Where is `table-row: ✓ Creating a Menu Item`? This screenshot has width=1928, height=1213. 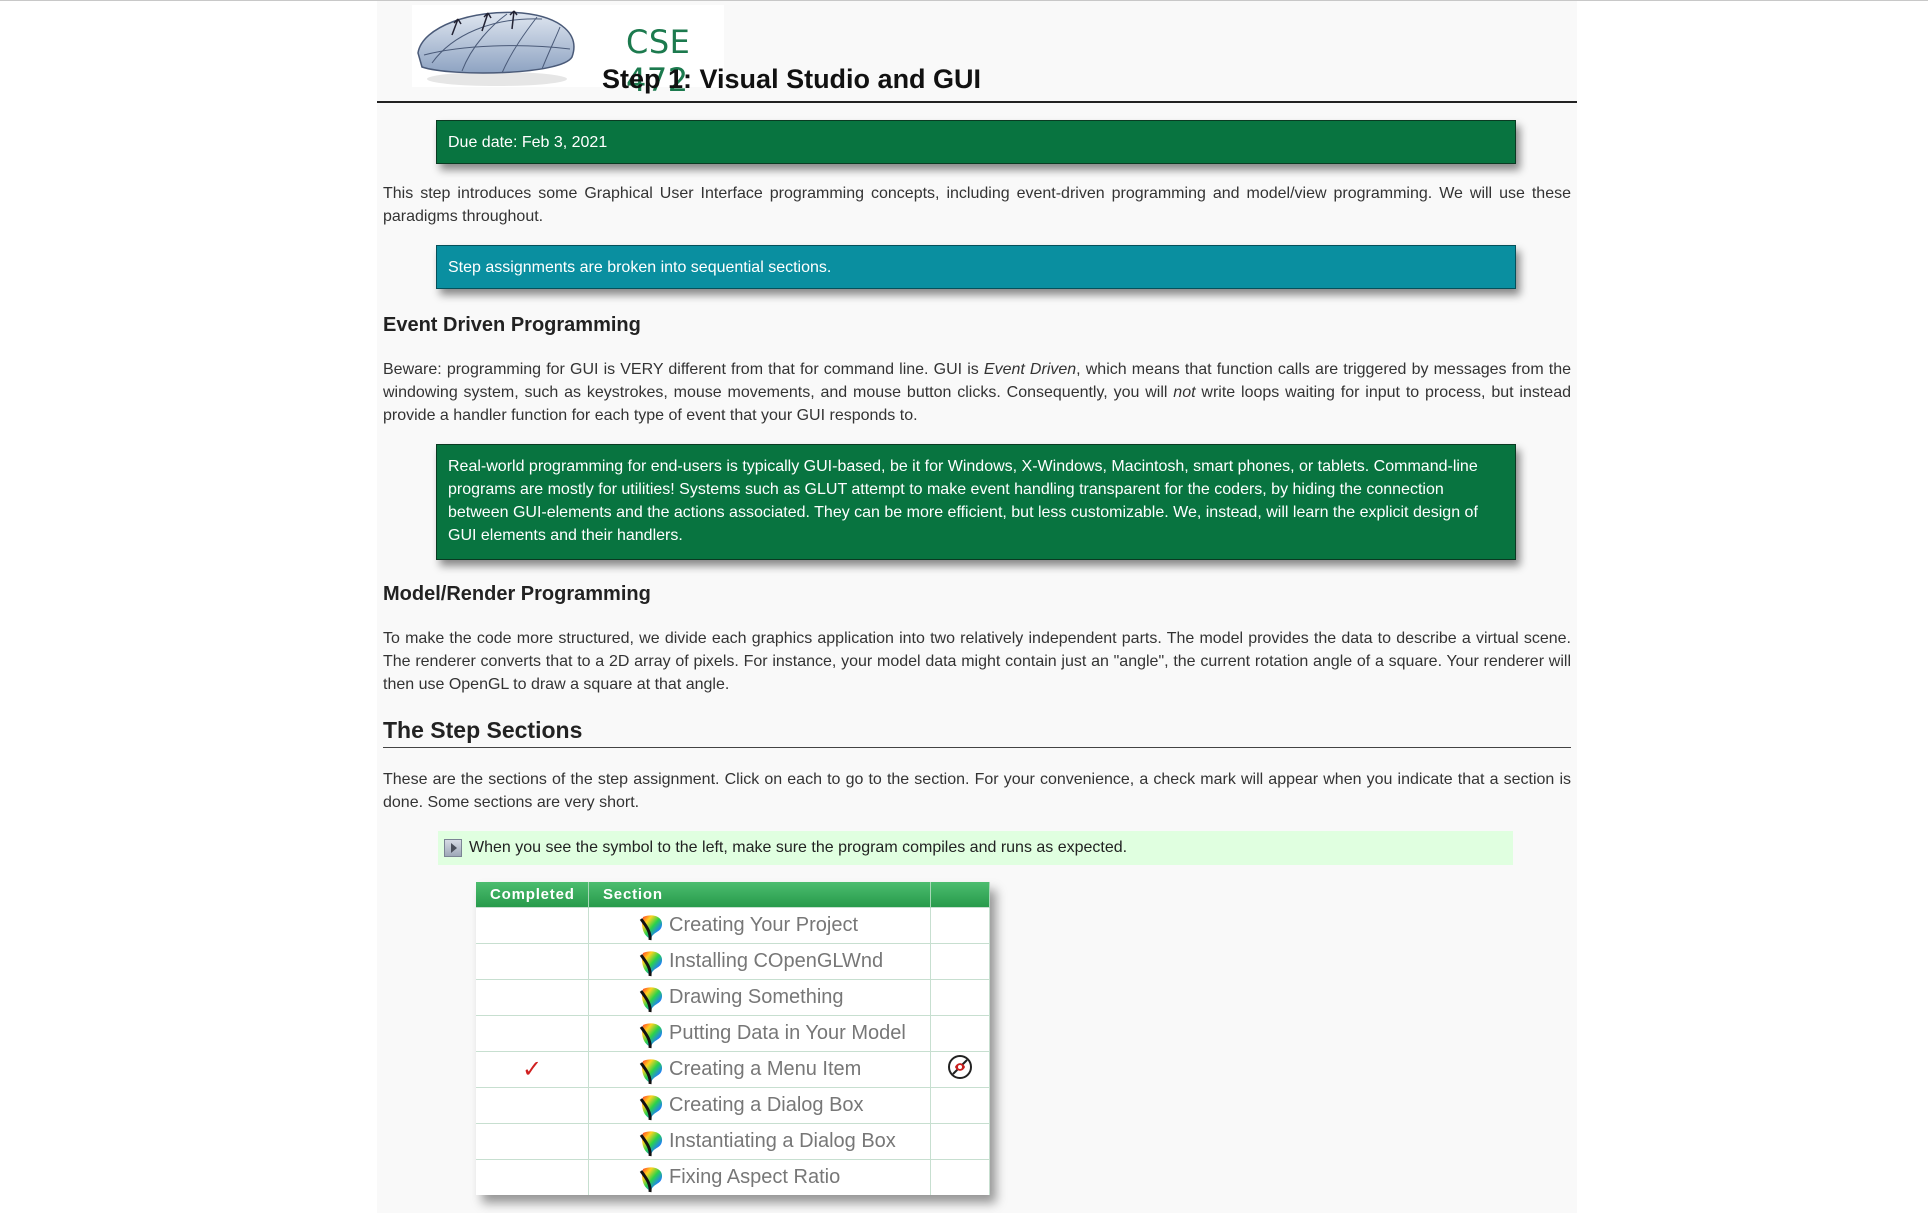 table-row: ✓ Creating a Menu Item is located at coordinates (733, 1069).